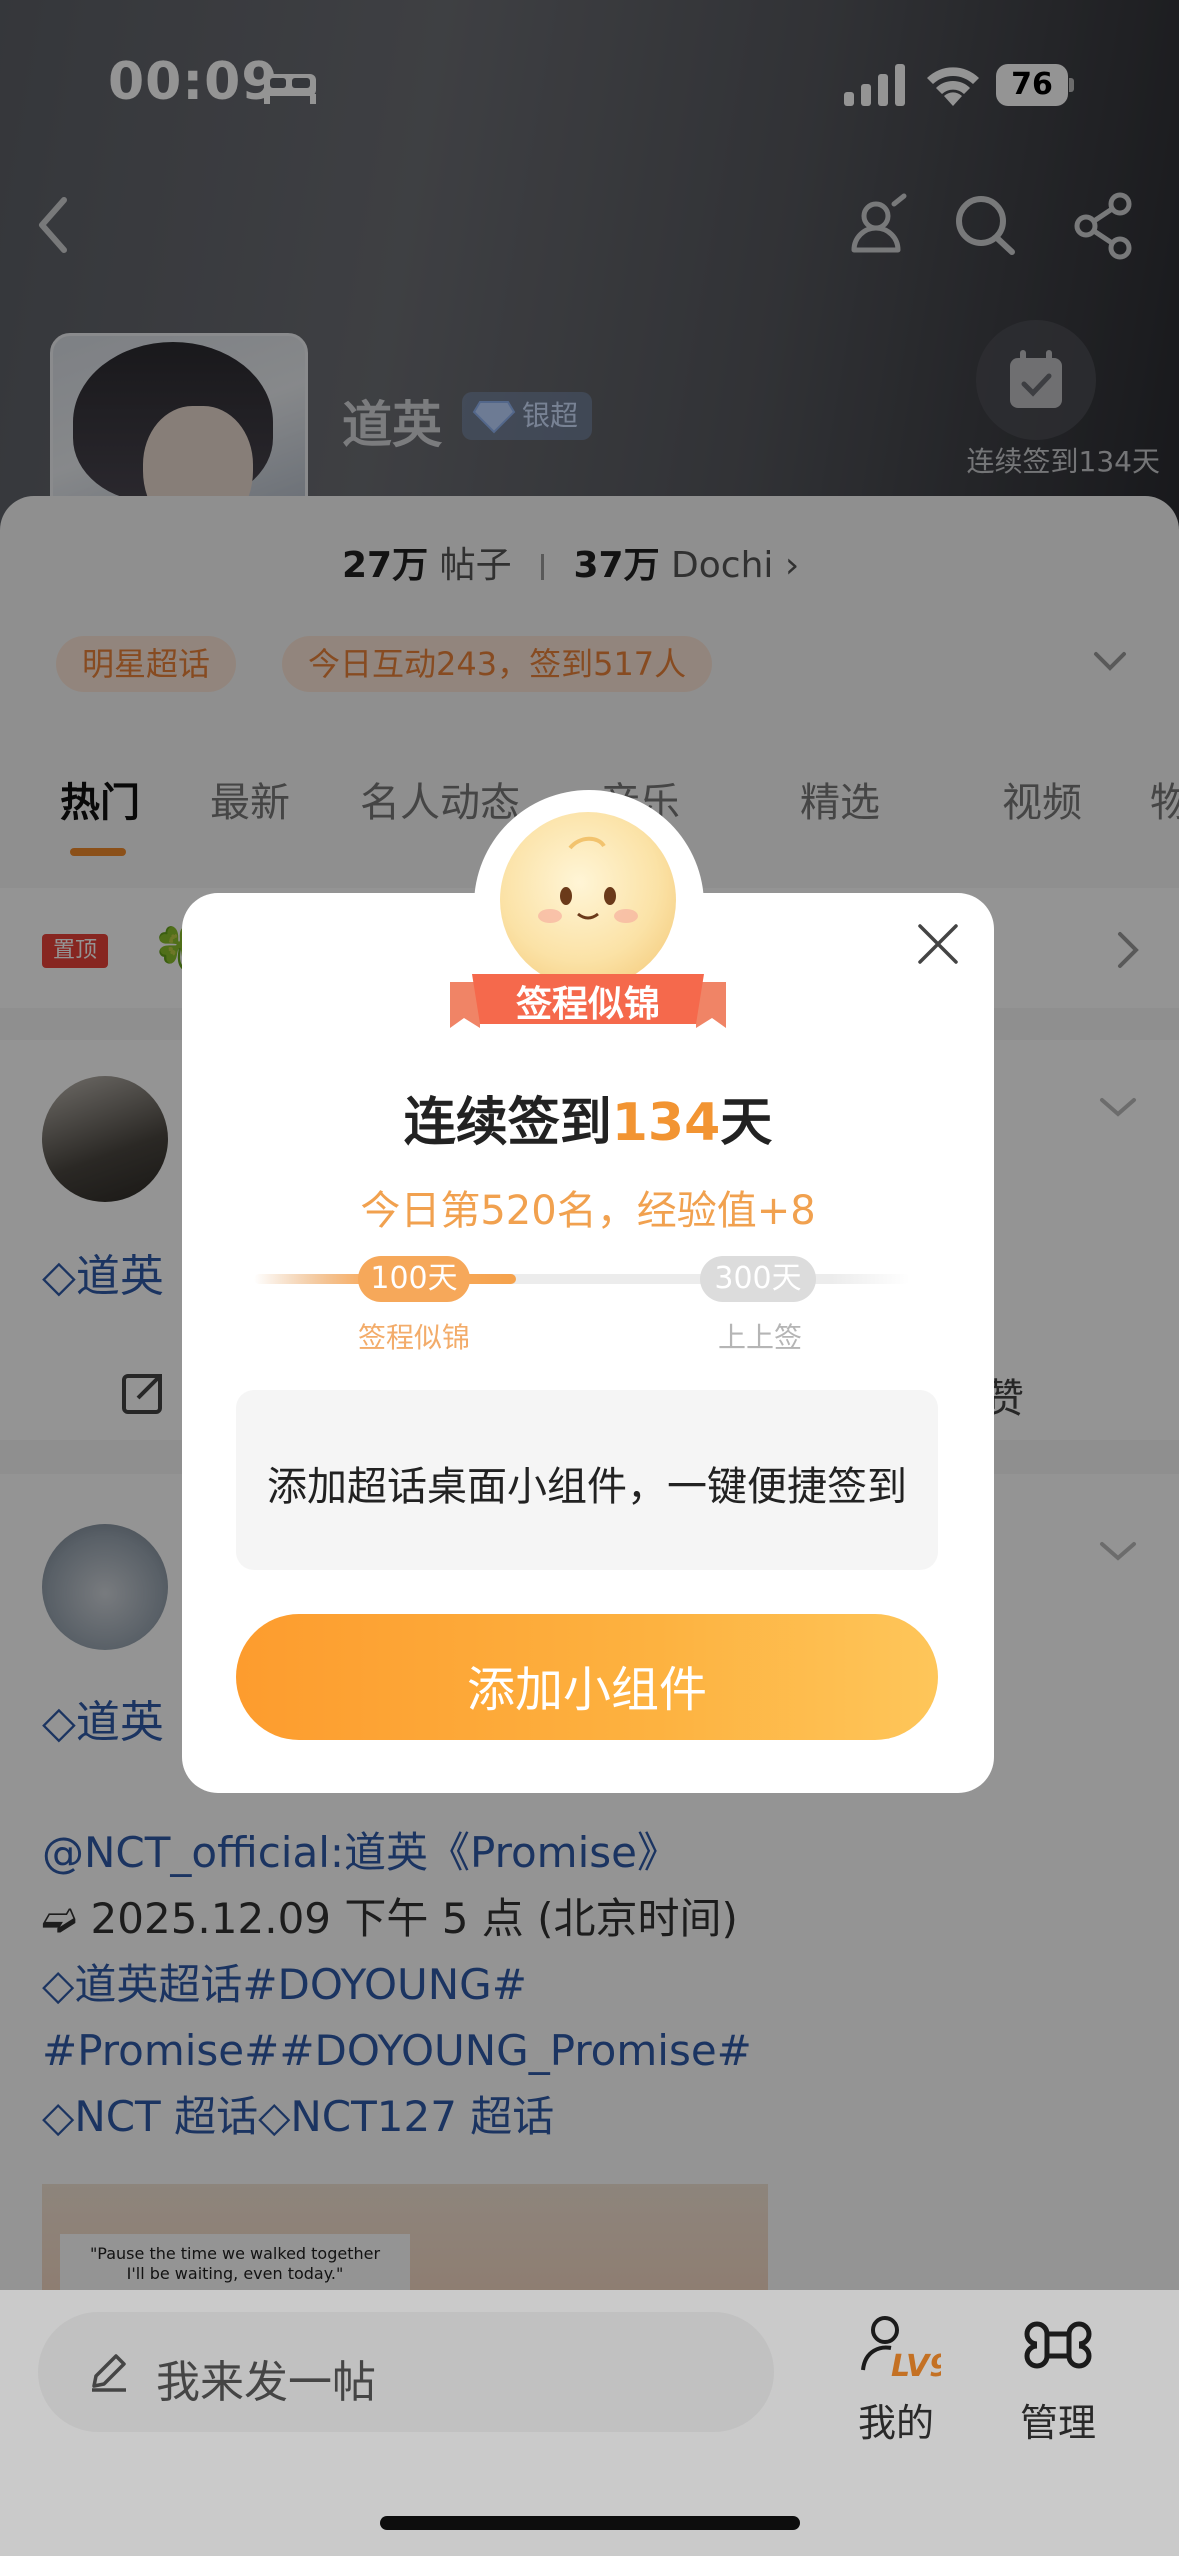 The height and width of the screenshot is (2556, 1179). What do you see at coordinates (588, 1211) in the screenshot?
I see `today-rank-text: 今日第520名，经验值+8` at bounding box center [588, 1211].